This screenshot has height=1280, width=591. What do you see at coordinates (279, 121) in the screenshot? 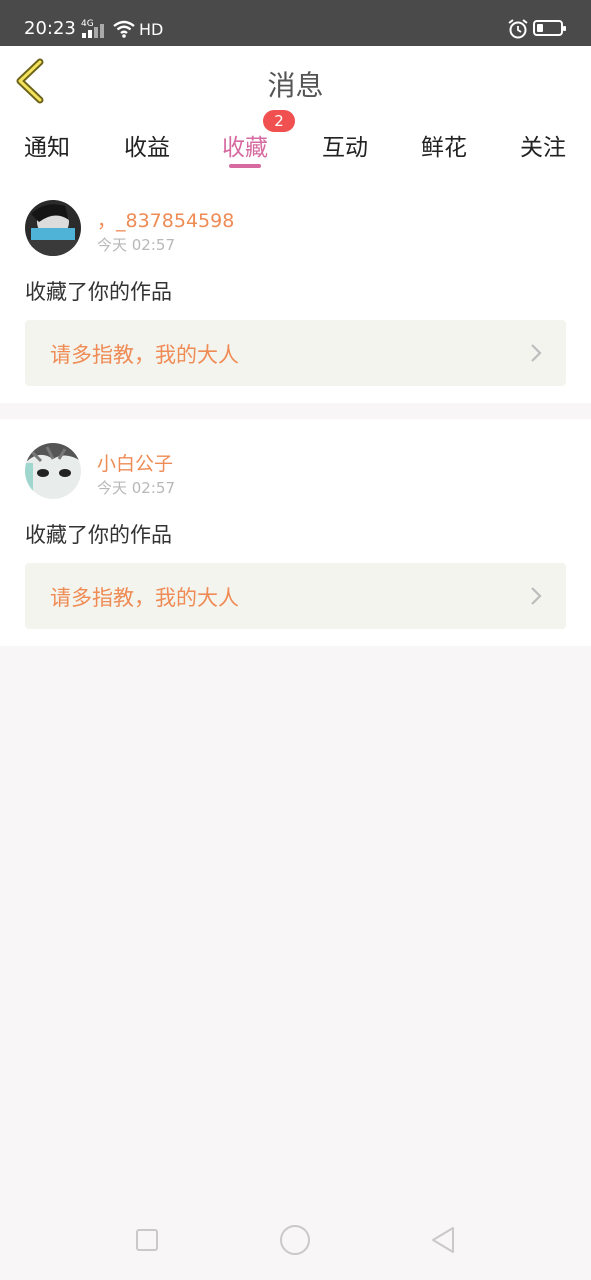
I see `tab-badge: 2` at bounding box center [279, 121].